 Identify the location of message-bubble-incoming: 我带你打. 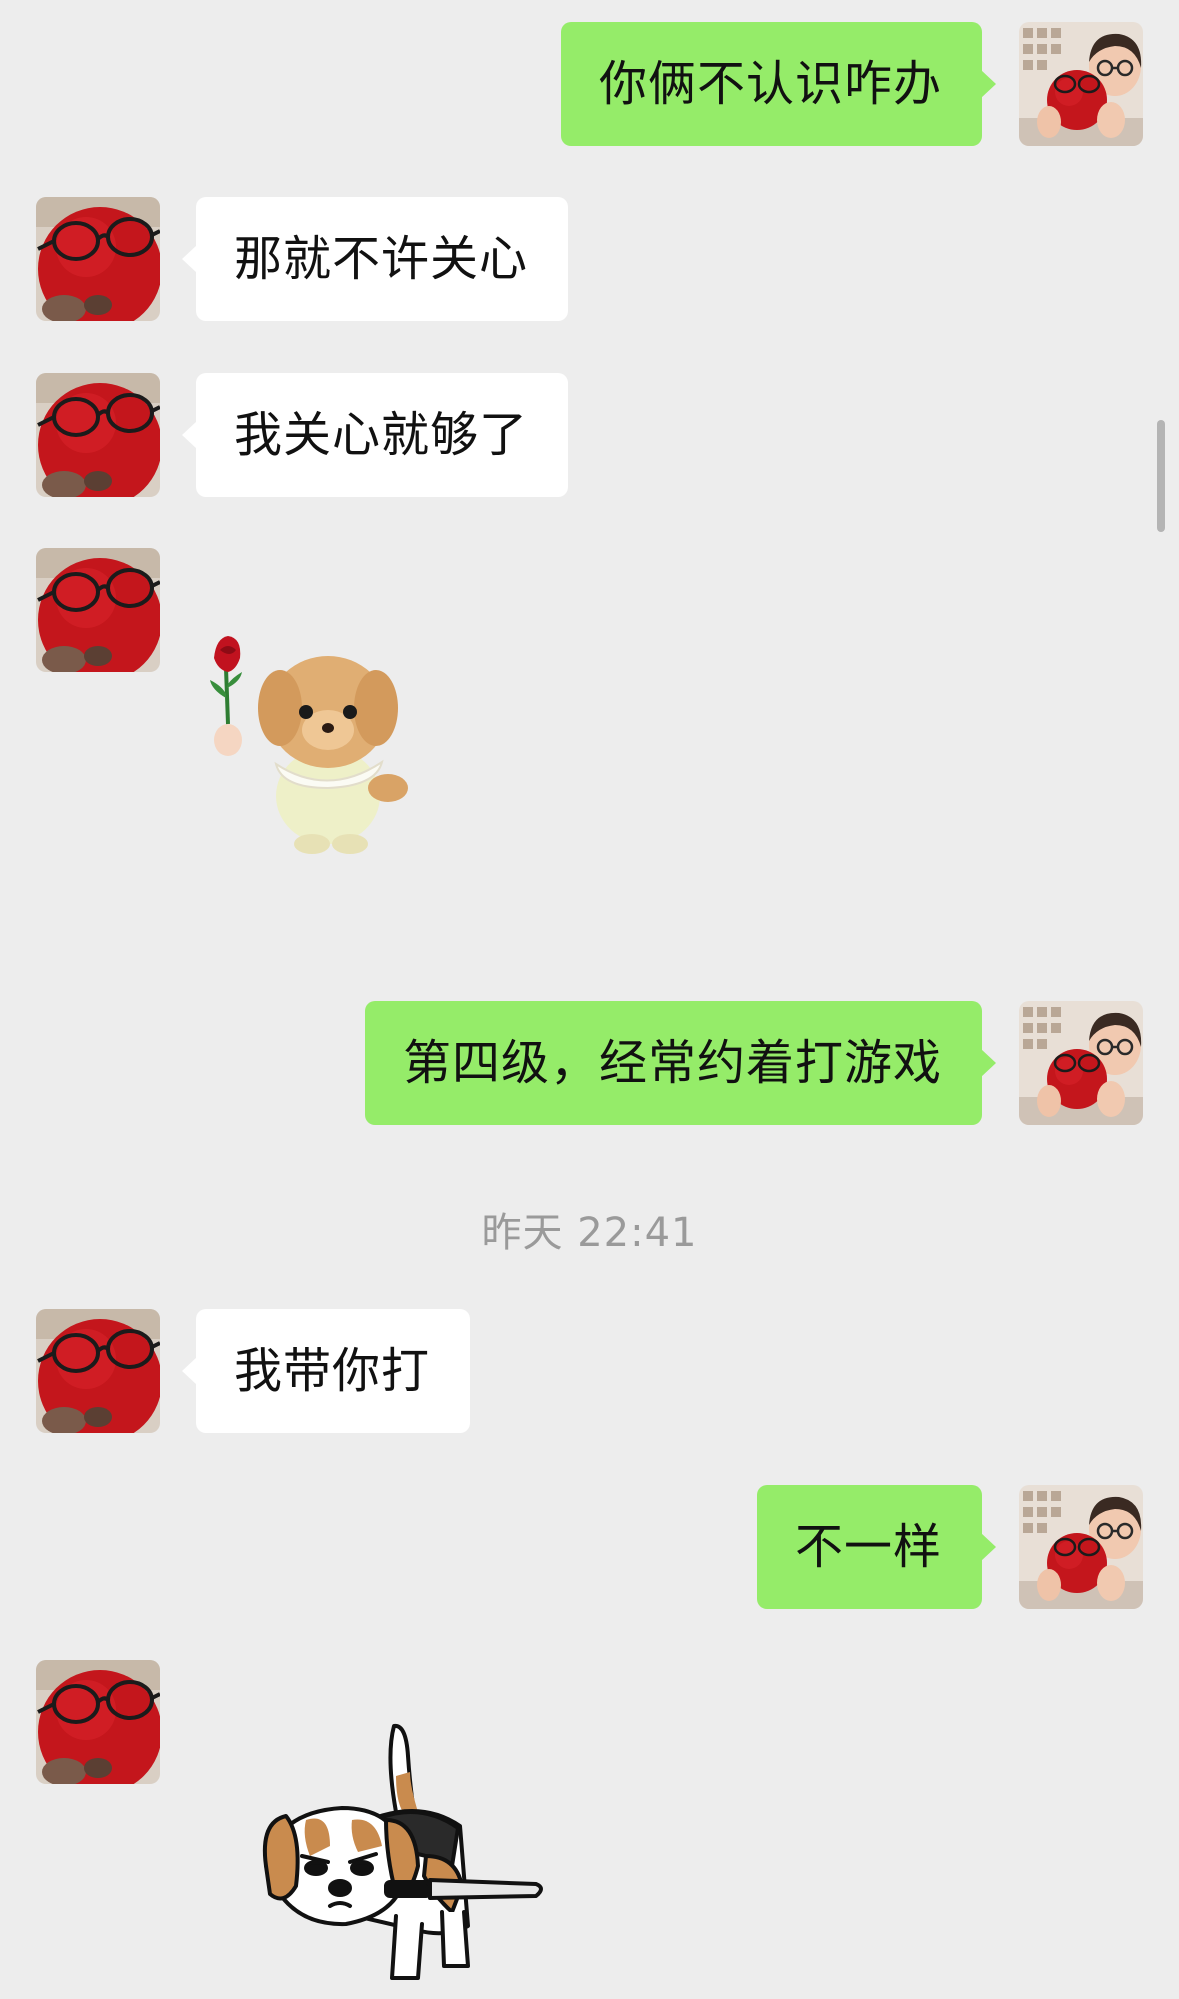
(326, 1371).